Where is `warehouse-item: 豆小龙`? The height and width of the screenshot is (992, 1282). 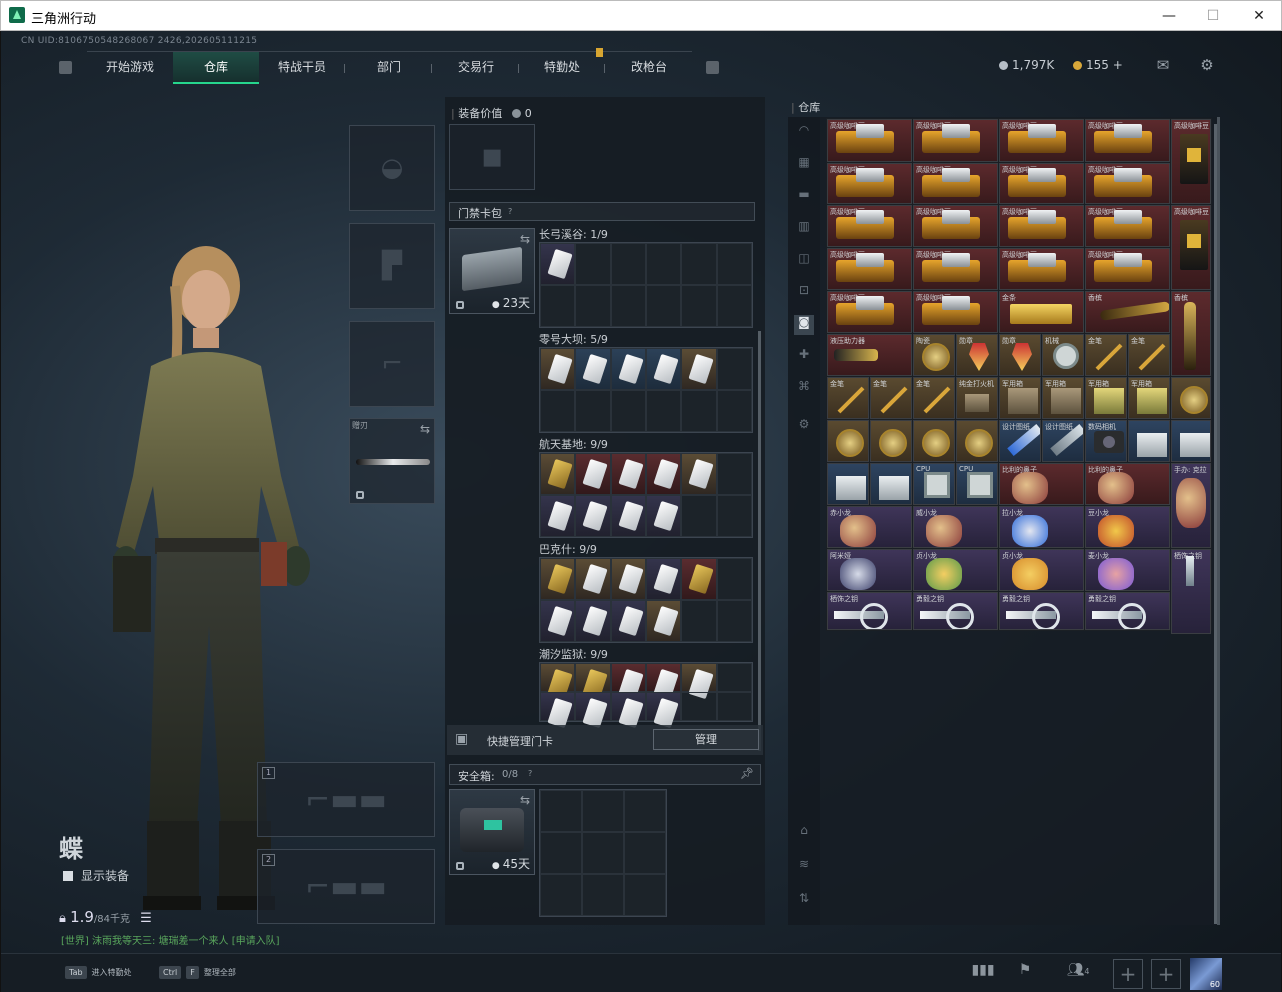
warehouse-item: 豆小龙 is located at coordinates (1127, 527).